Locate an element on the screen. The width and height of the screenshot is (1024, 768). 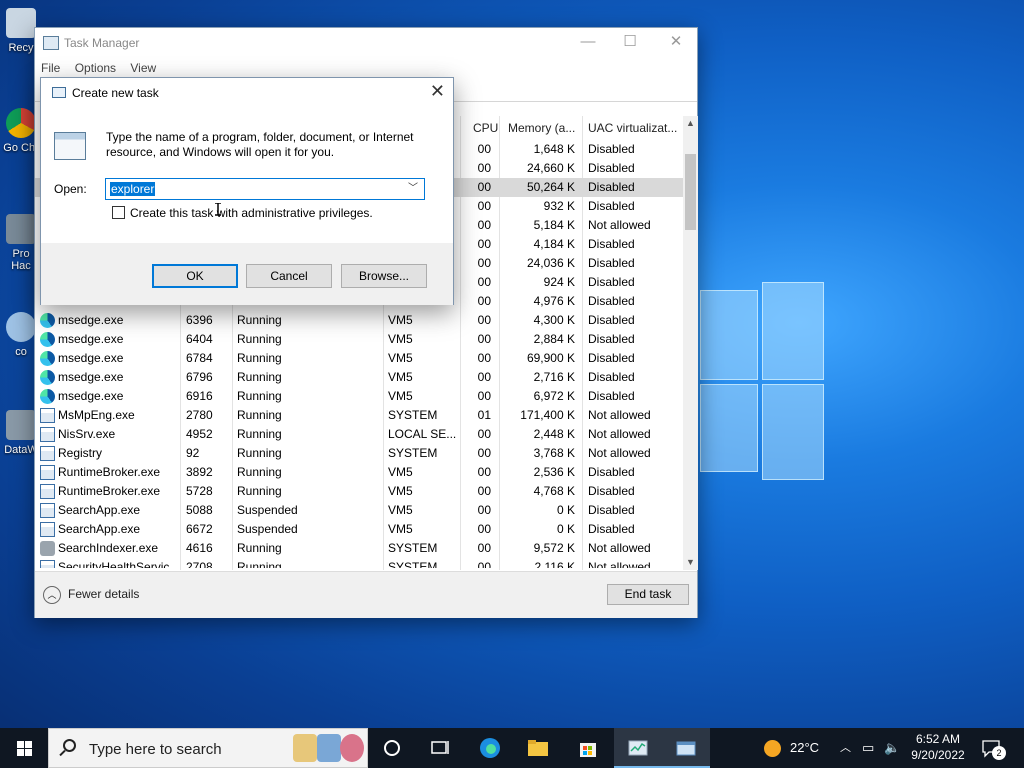
menu-file: File is located at coordinates (50, 68).